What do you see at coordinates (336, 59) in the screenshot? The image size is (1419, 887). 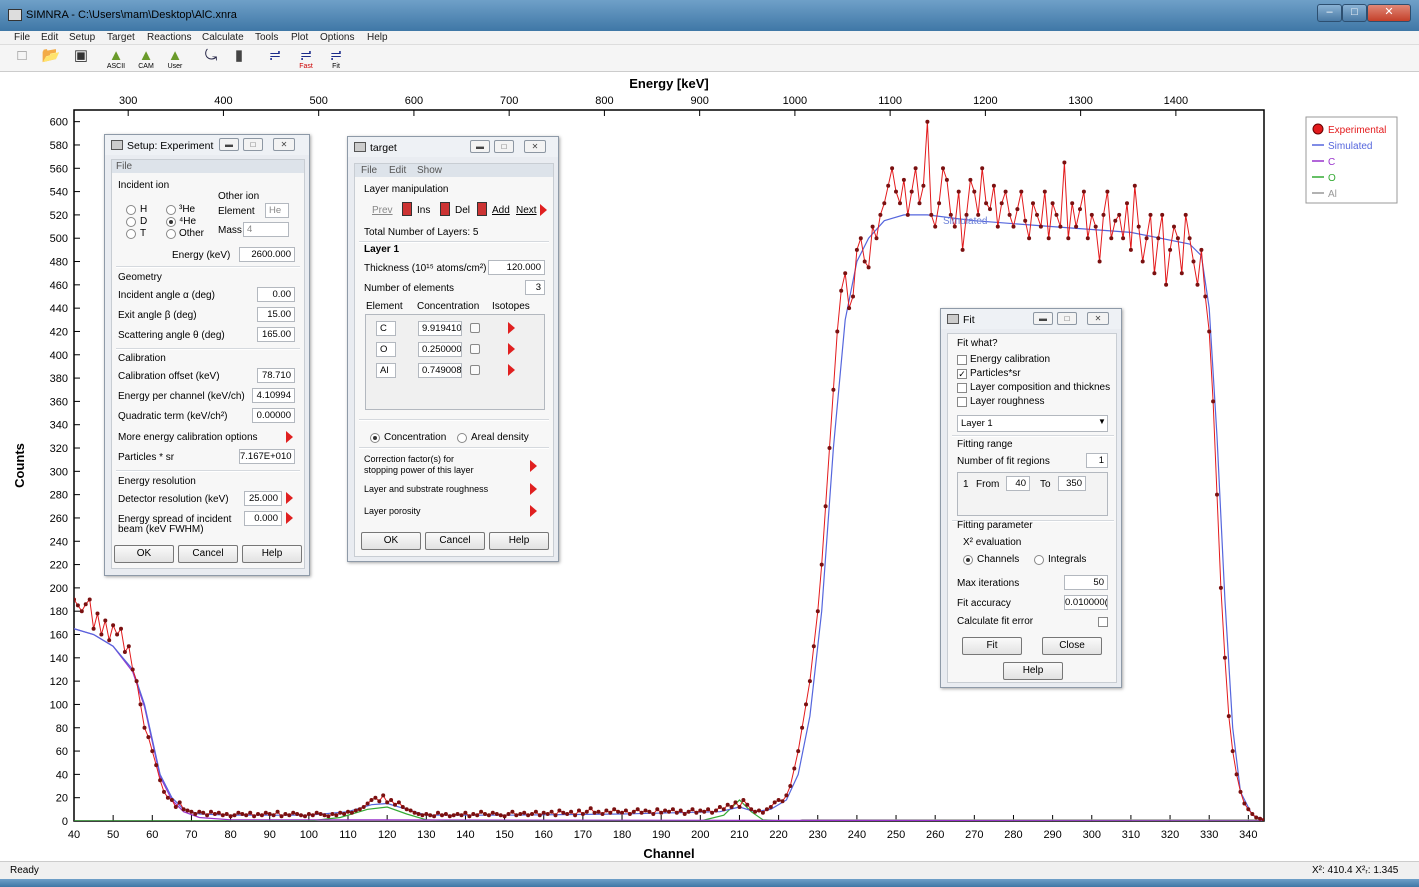 I see `fit-spectrum-icon: ≓ Fit` at bounding box center [336, 59].